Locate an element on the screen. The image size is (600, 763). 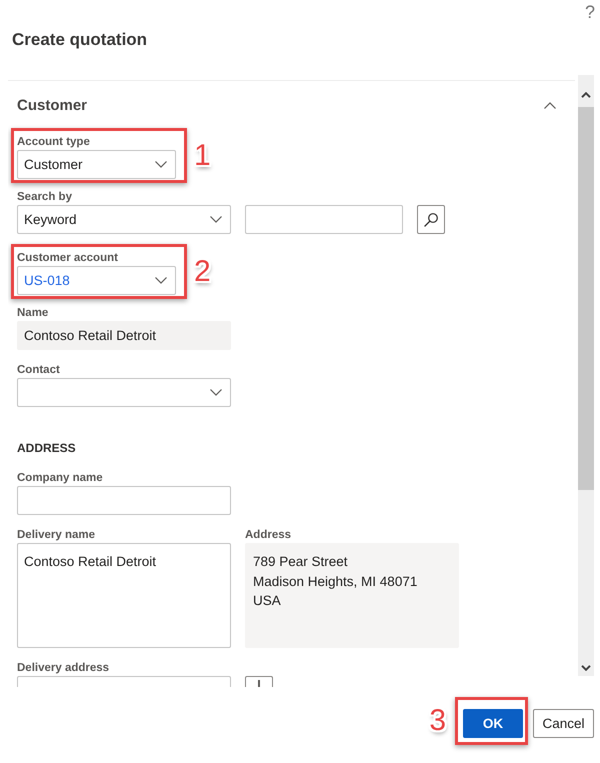
read-only-field: 789 Pear Street Madison Heights, MI 48071 USA is located at coordinates (352, 595).